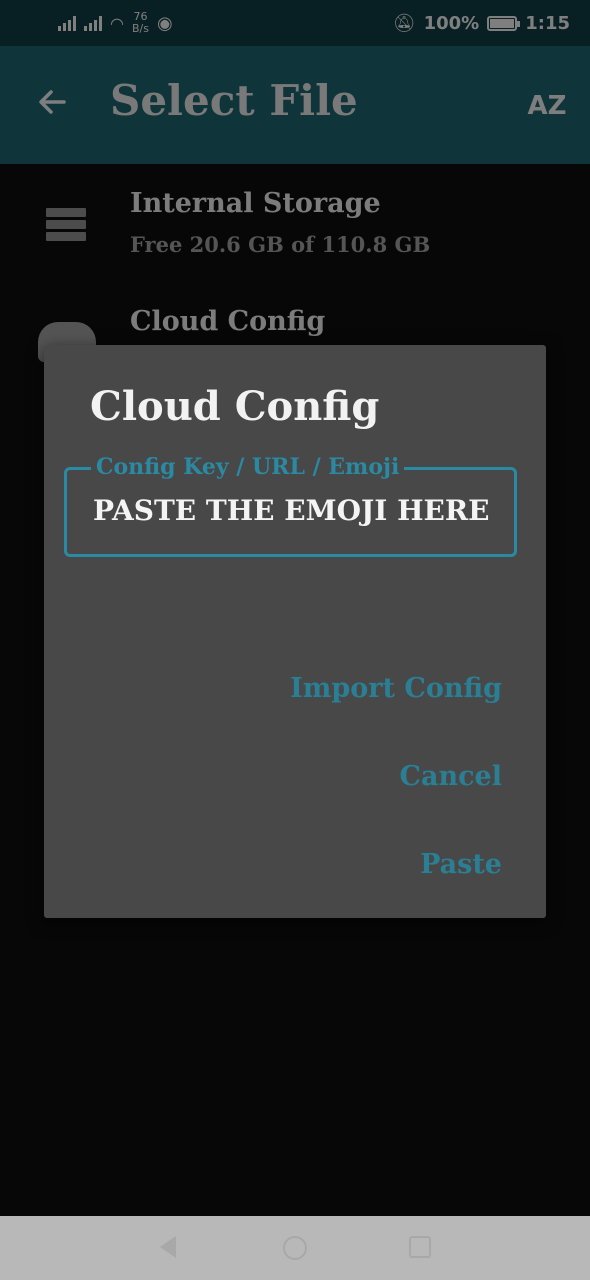  Describe the element at coordinates (298, 510) in the screenshot. I see `config-key-input` at that location.